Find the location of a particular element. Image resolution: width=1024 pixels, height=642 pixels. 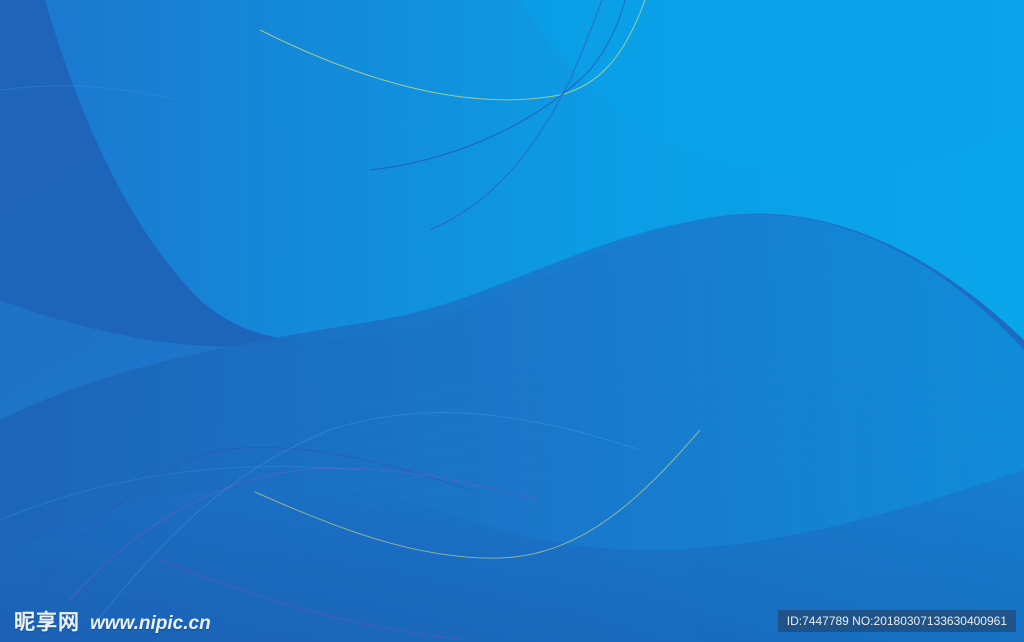

watermark-site-name: 昵享网 is located at coordinates (47, 622).